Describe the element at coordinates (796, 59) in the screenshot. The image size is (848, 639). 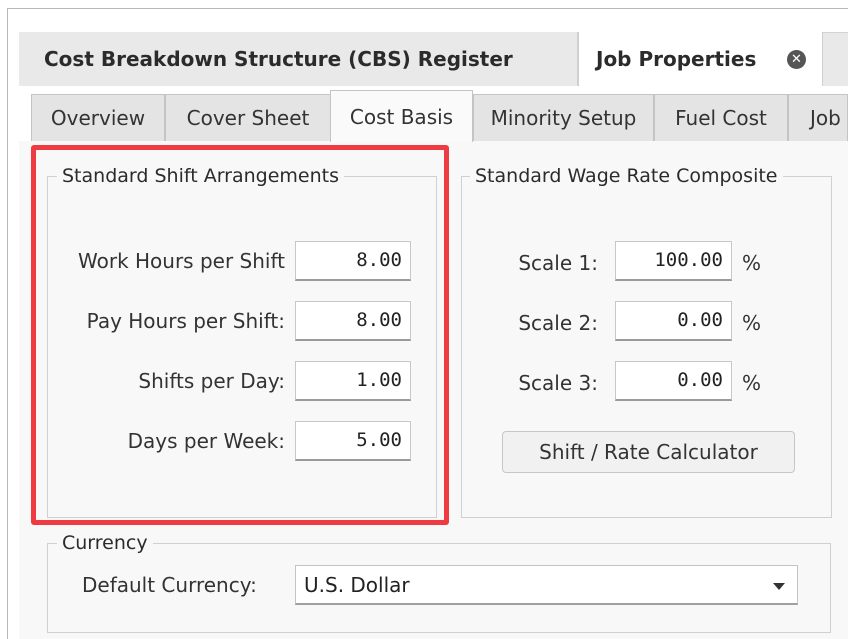
I see `close-icon: ✕` at that location.